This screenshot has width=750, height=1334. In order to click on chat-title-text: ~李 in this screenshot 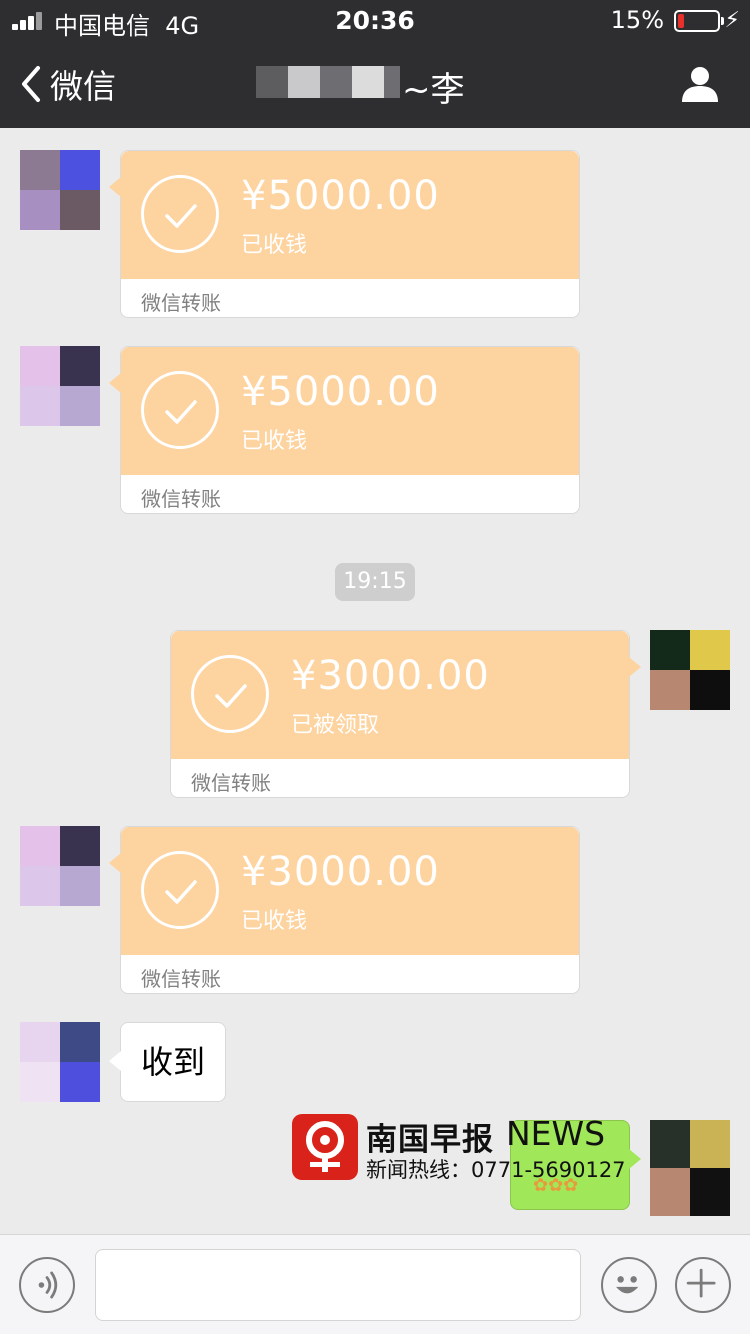, I will do `click(433, 90)`.